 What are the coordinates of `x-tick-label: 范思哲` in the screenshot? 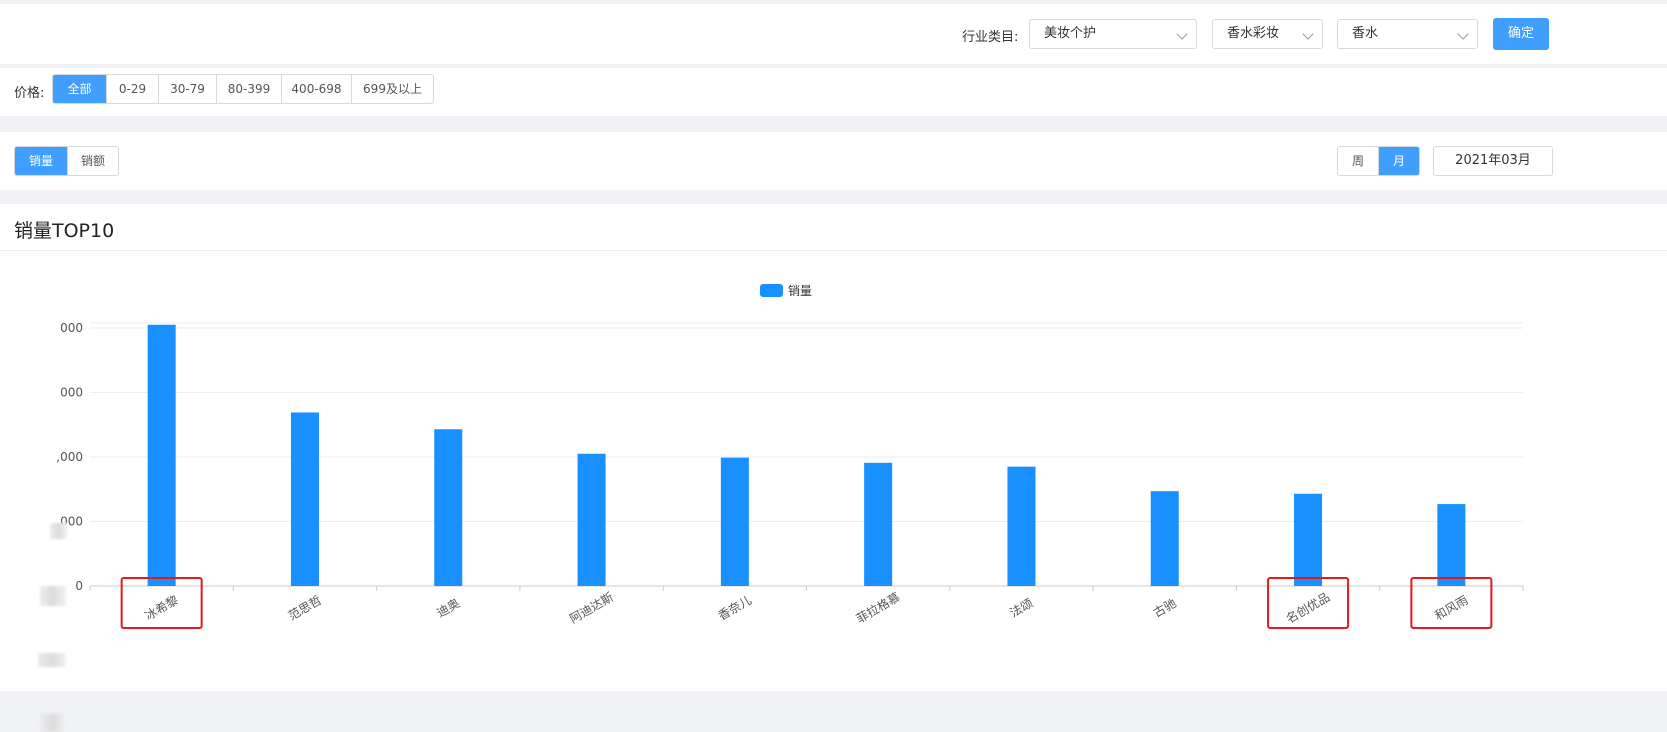 It's located at (305, 608).